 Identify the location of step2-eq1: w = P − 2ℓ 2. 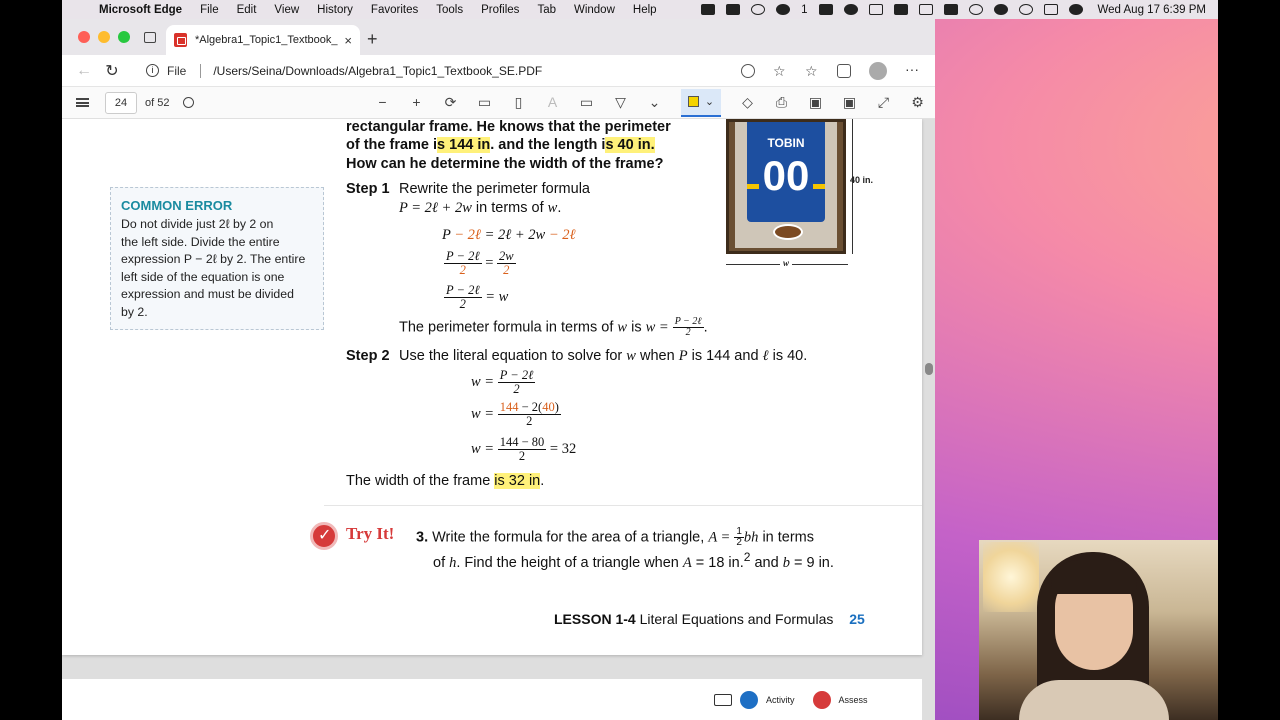
(503, 382).